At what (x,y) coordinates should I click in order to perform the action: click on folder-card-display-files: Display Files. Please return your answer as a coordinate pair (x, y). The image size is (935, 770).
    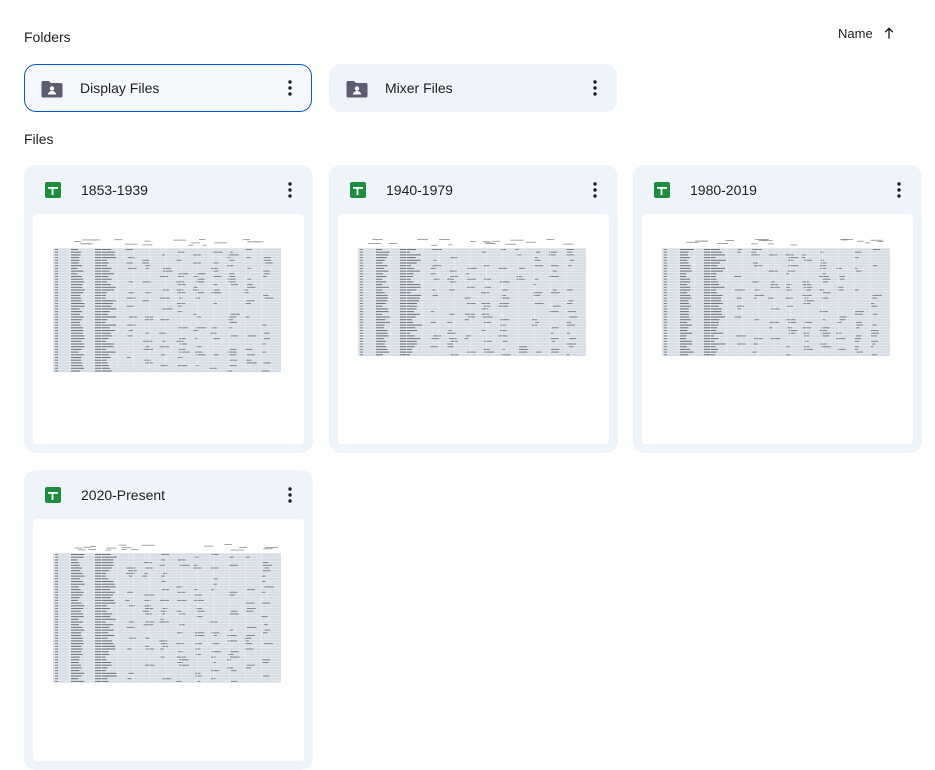
    Looking at the image, I should click on (168, 88).